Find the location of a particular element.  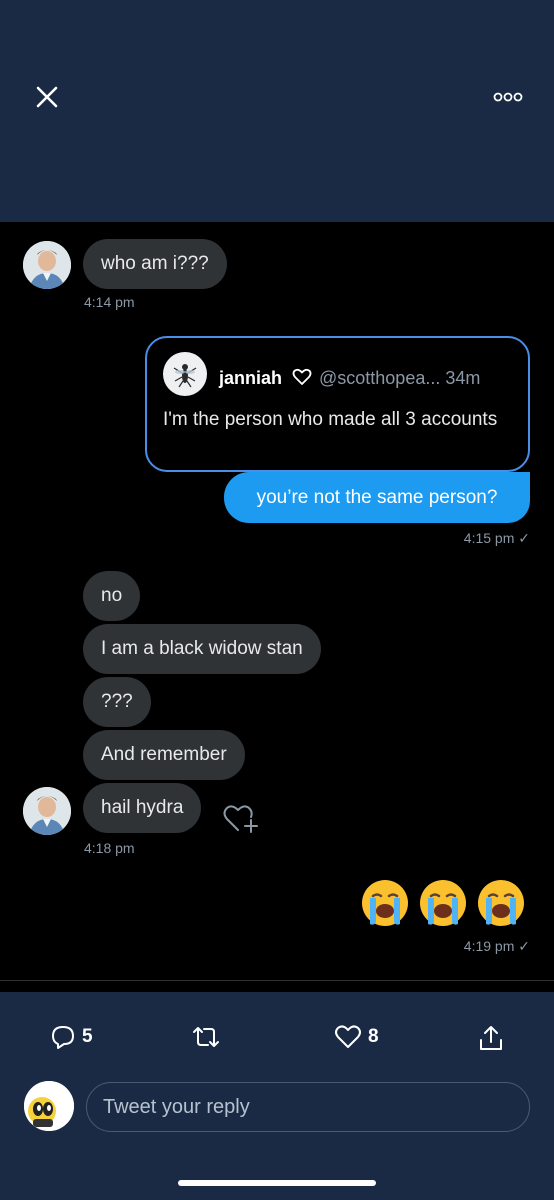

quoted-tweet-text: I'm the person who made all 3 accounts is located at coordinates (330, 419).